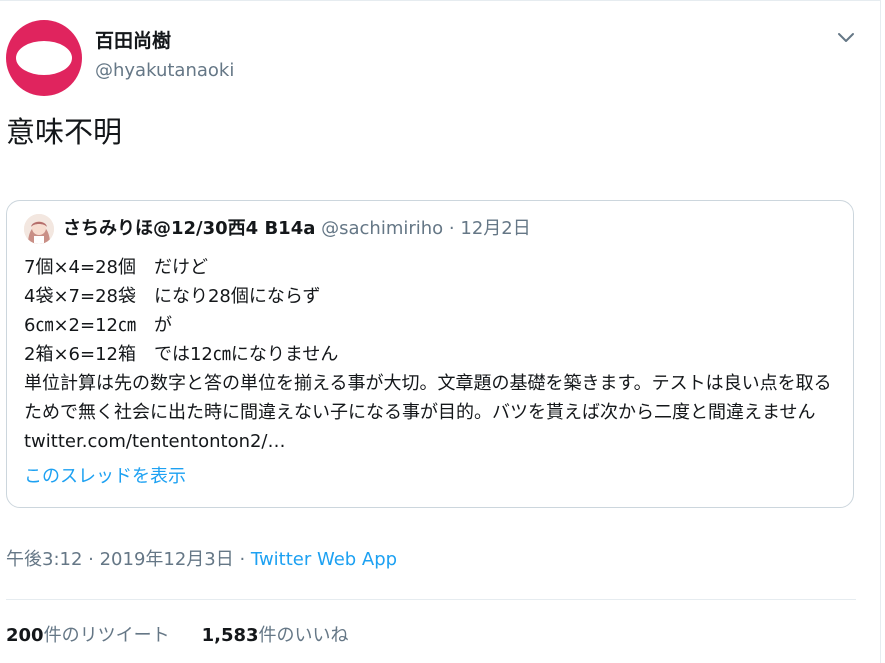  What do you see at coordinates (880, 331) in the screenshot?
I see `right-border` at bounding box center [880, 331].